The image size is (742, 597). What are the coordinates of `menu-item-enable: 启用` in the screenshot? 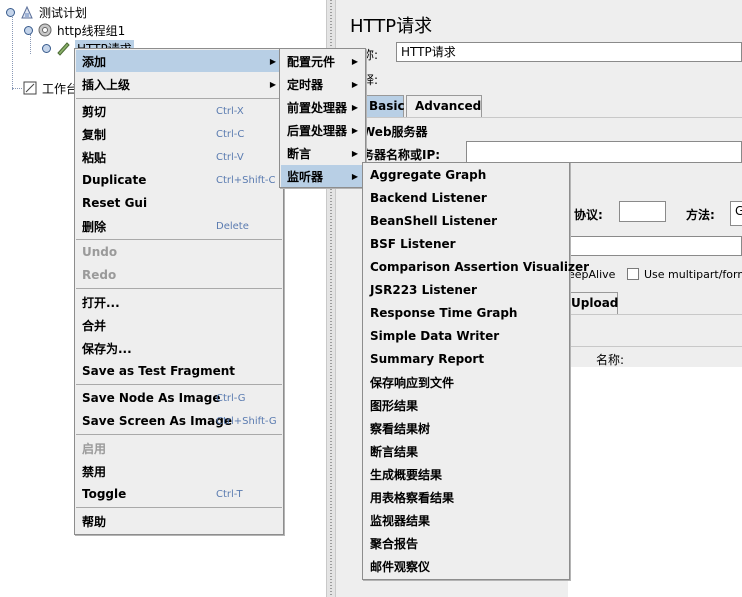 It's located at (179, 448).